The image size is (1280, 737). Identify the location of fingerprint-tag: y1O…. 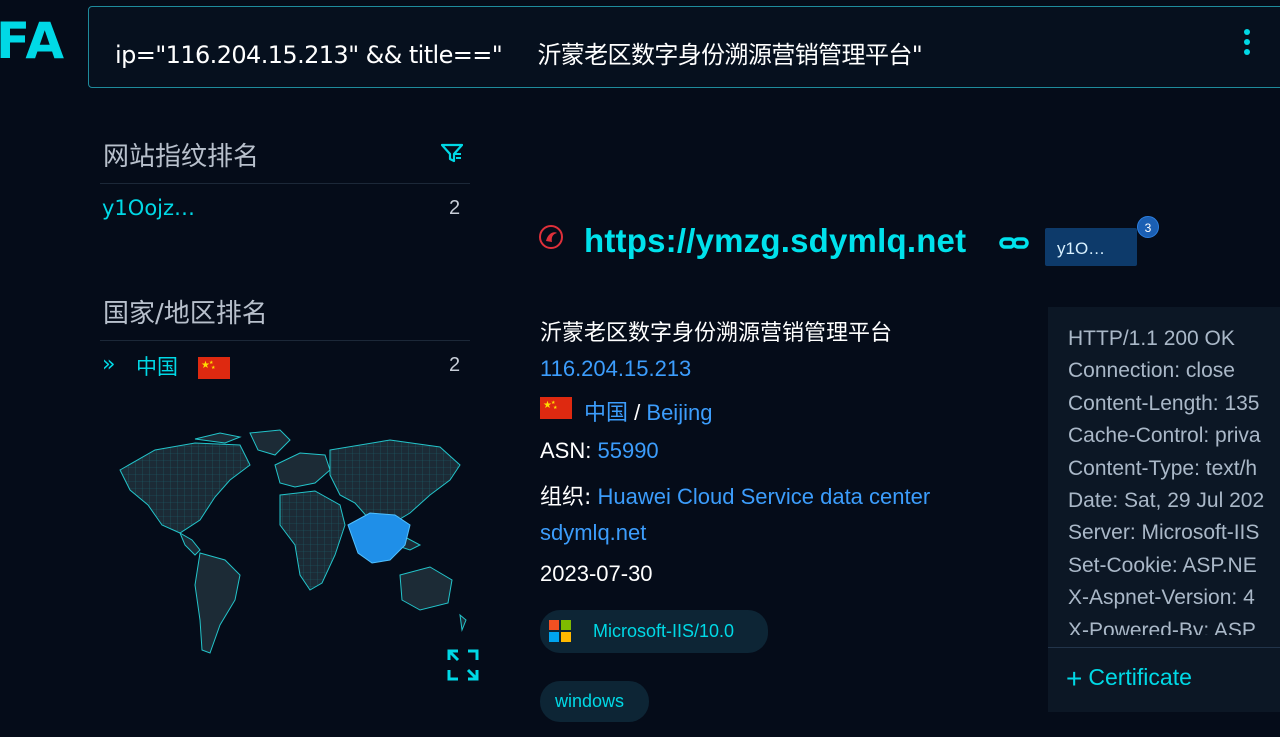
(1091, 247).